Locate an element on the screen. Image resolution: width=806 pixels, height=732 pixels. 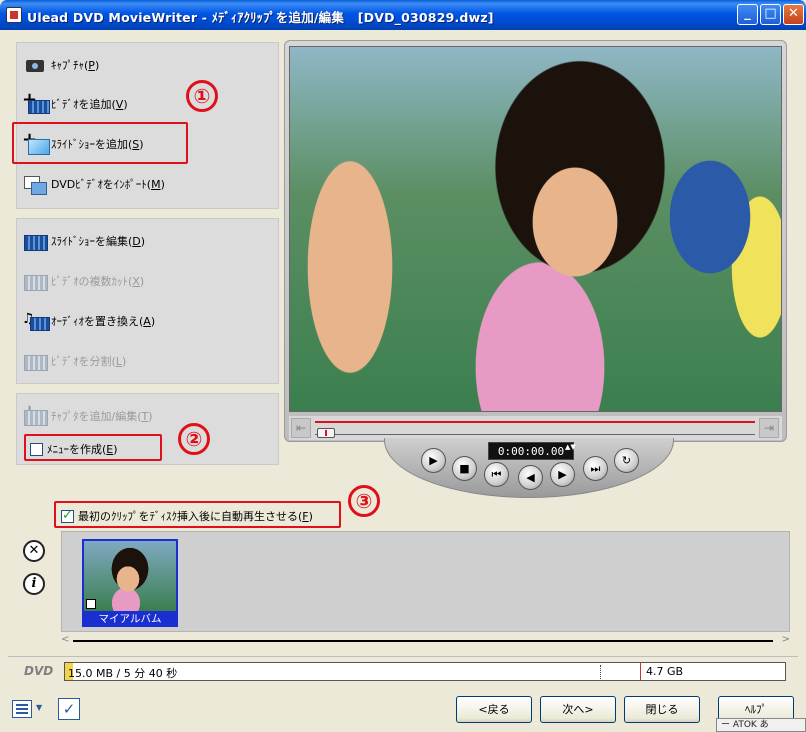
import-dvd-label: DVDﾋﾞﾃﾞｵをｲﾝﾎﾟｰﾄ(M) is located at coordinates (108, 184).